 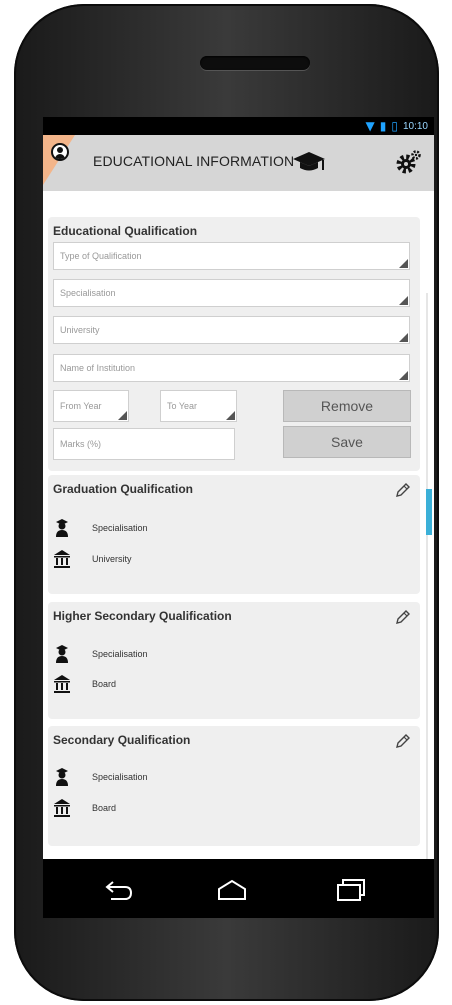 I want to click on system-nav-bar, so click(x=238, y=888).